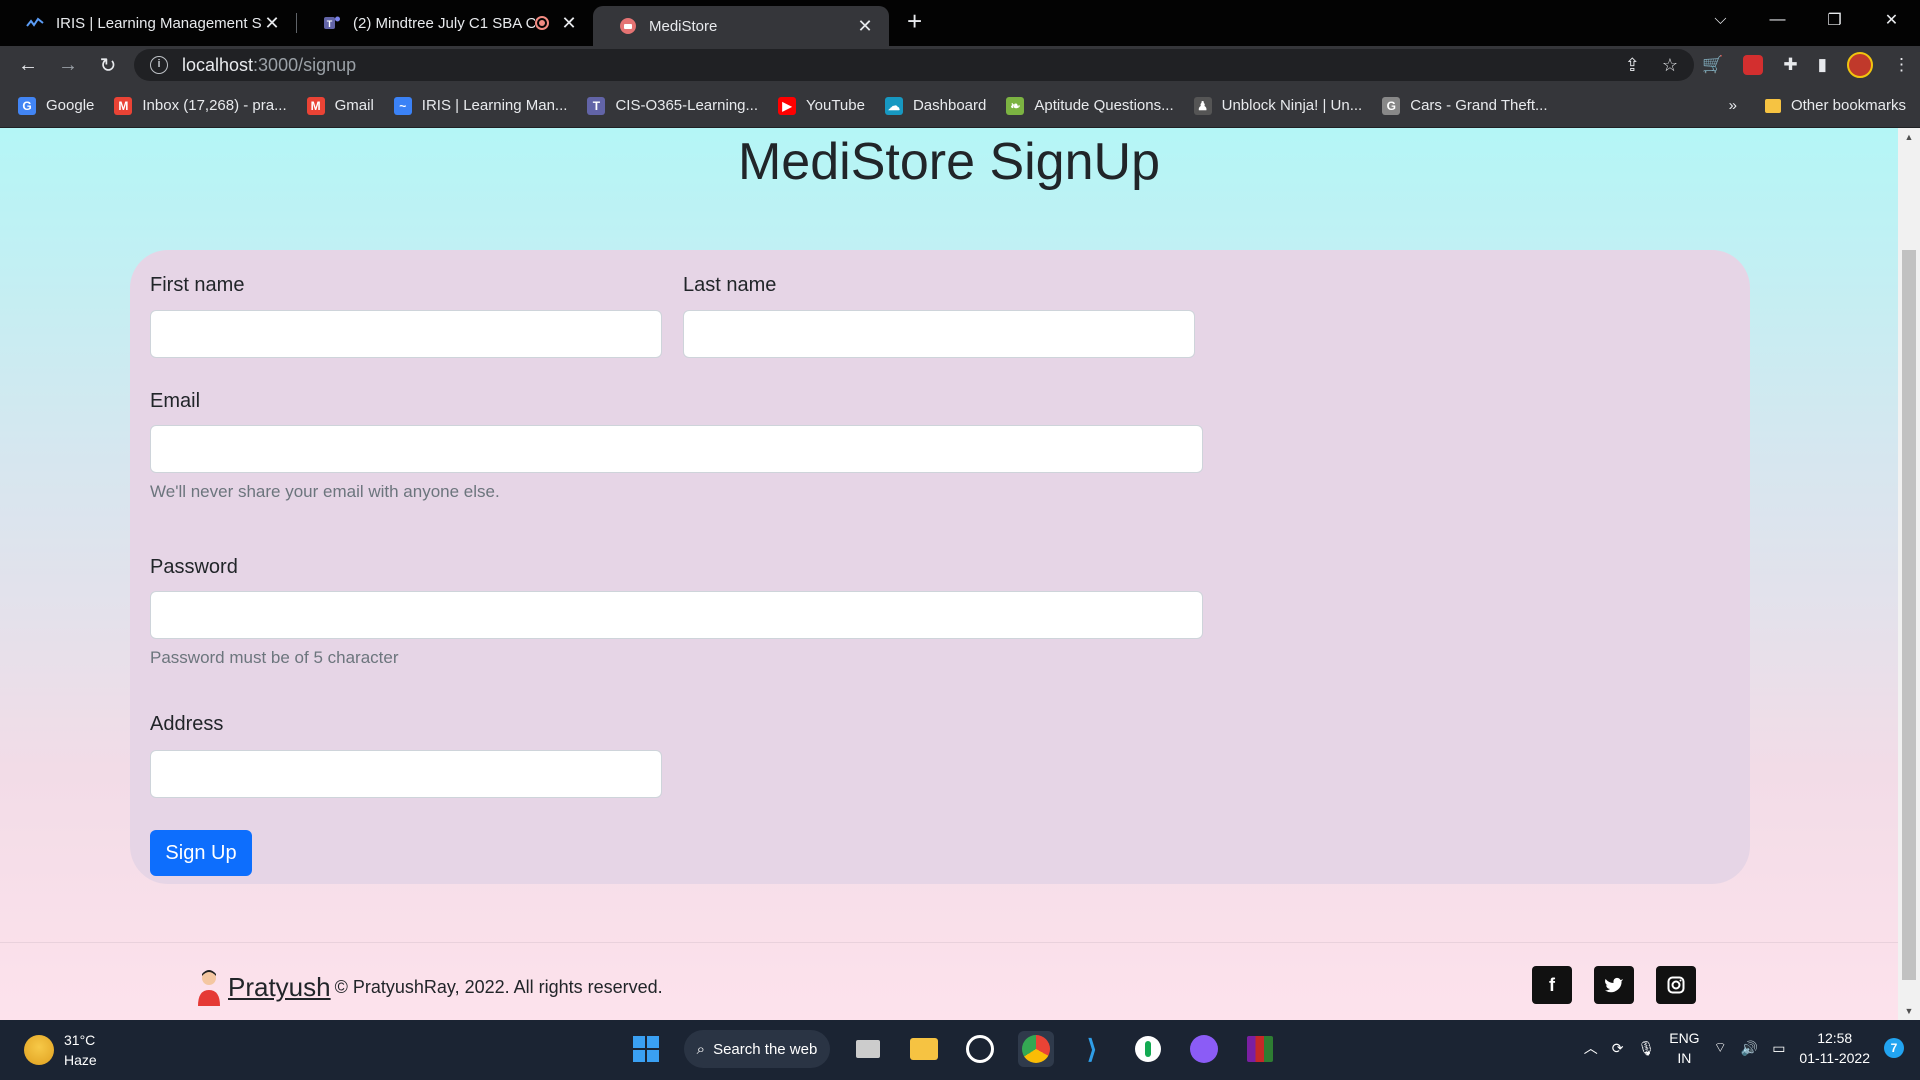  What do you see at coordinates (646, 1049) in the screenshot?
I see `windows-start-icon` at bounding box center [646, 1049].